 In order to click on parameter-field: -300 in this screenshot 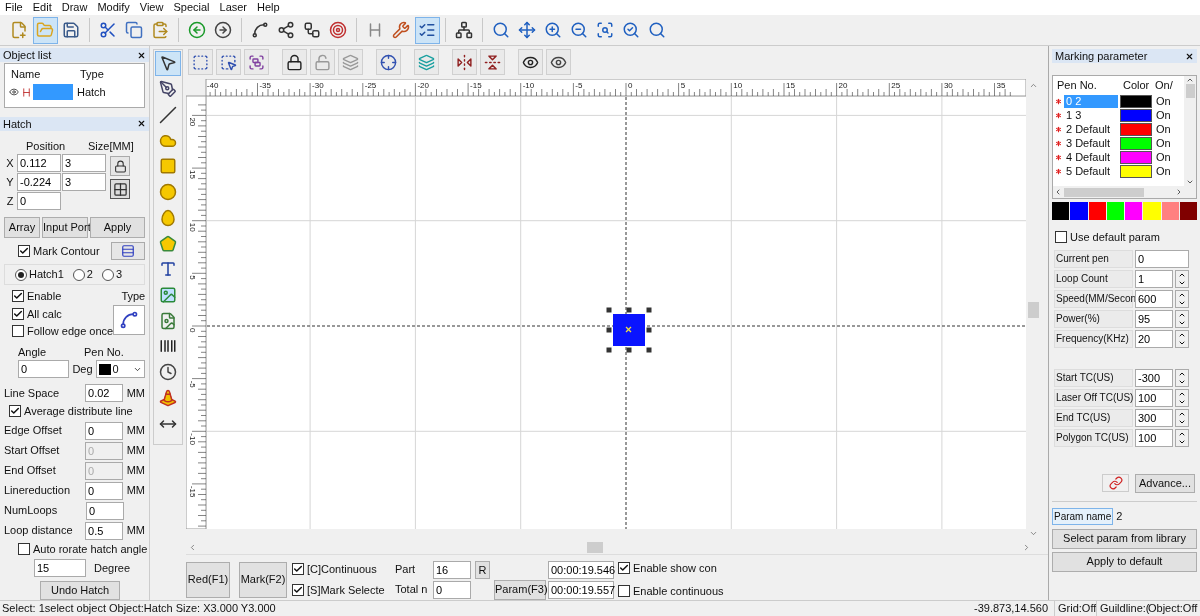, I will do `click(1154, 377)`.